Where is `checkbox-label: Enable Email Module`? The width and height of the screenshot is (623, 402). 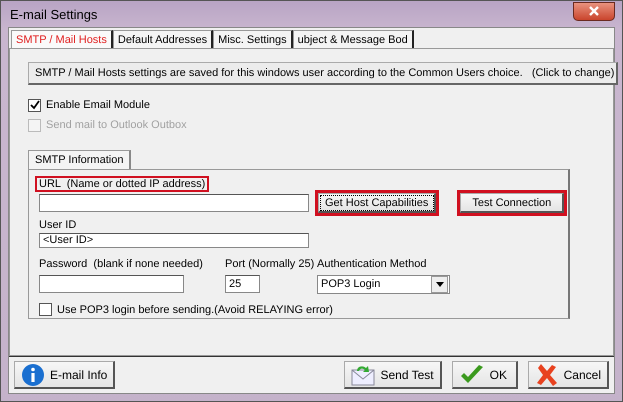
checkbox-label: Enable Email Module is located at coordinates (98, 105).